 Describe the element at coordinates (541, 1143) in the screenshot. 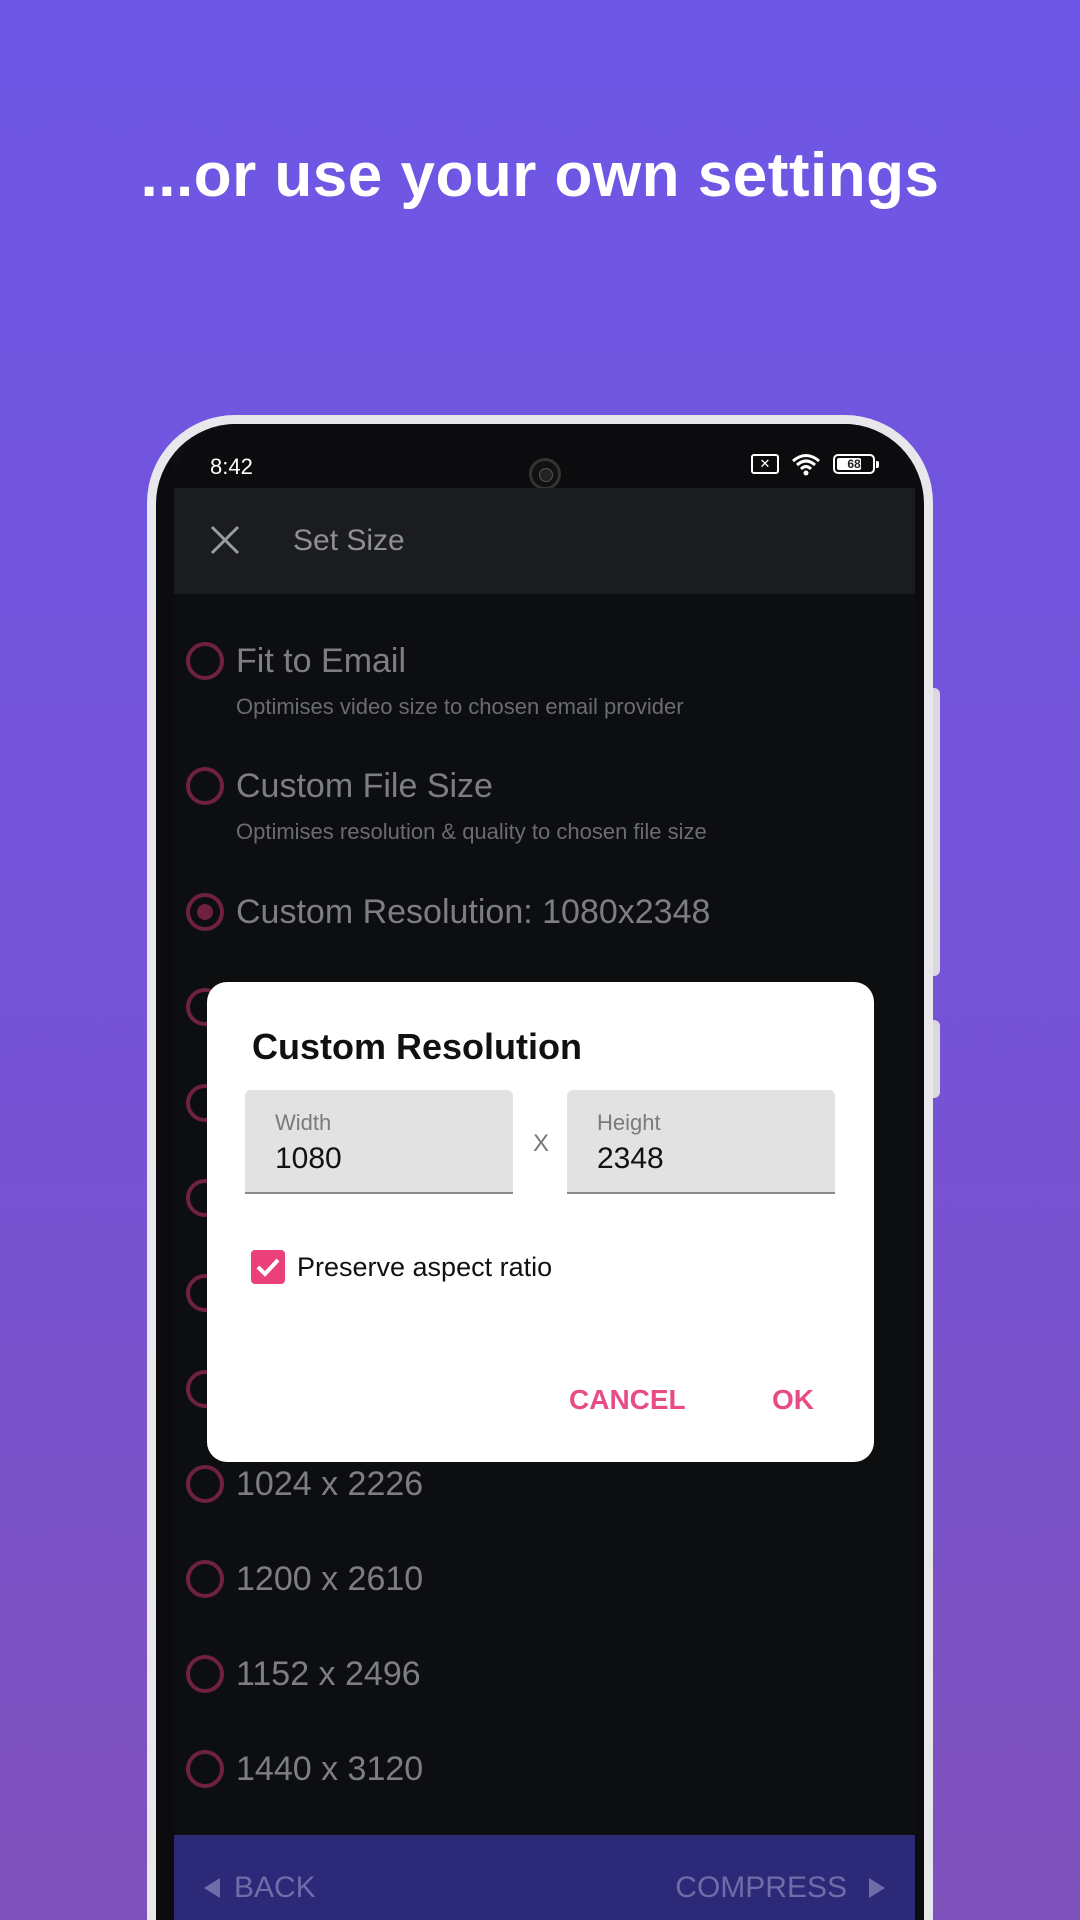

I see `times-separator: X` at that location.